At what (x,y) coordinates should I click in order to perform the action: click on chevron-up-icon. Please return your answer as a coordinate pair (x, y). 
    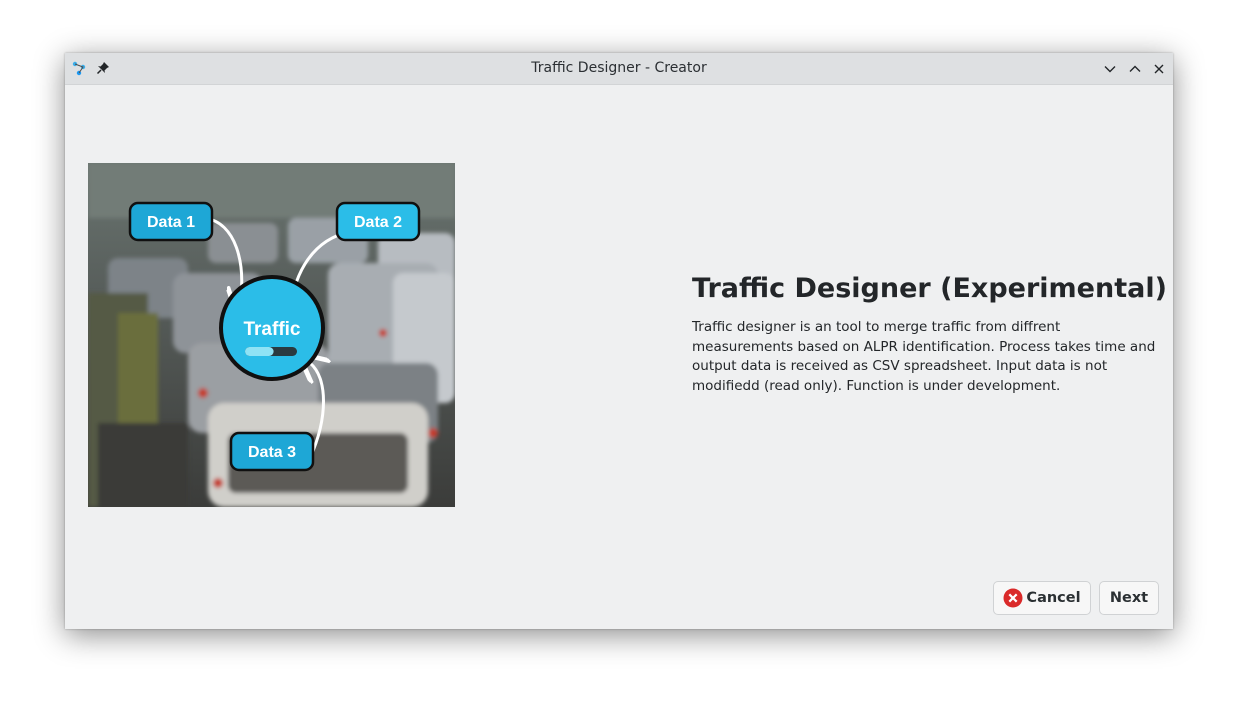
    Looking at the image, I should click on (1135, 68).